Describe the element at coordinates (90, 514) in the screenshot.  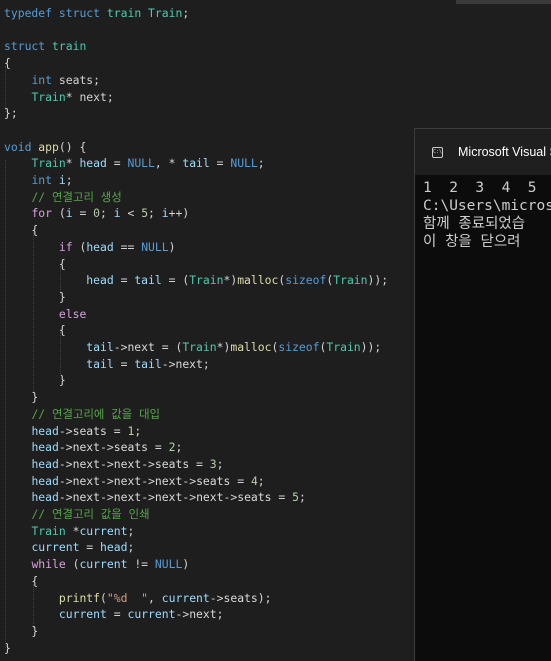
I see `code-token: // 연결고리 값을 인쇄` at that location.